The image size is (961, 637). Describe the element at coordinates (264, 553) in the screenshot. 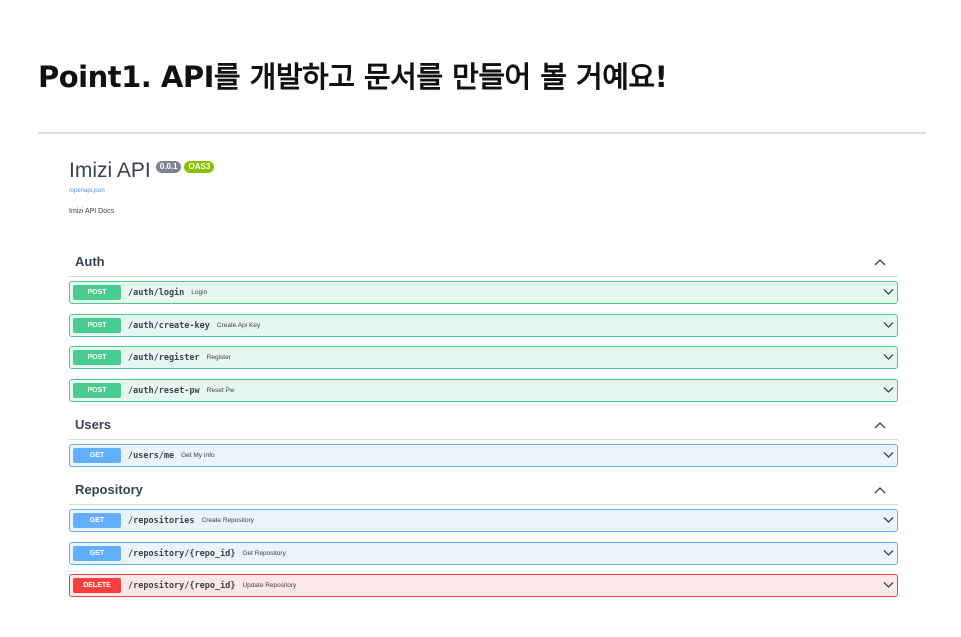

I see `operation-summary: Get Repository` at that location.